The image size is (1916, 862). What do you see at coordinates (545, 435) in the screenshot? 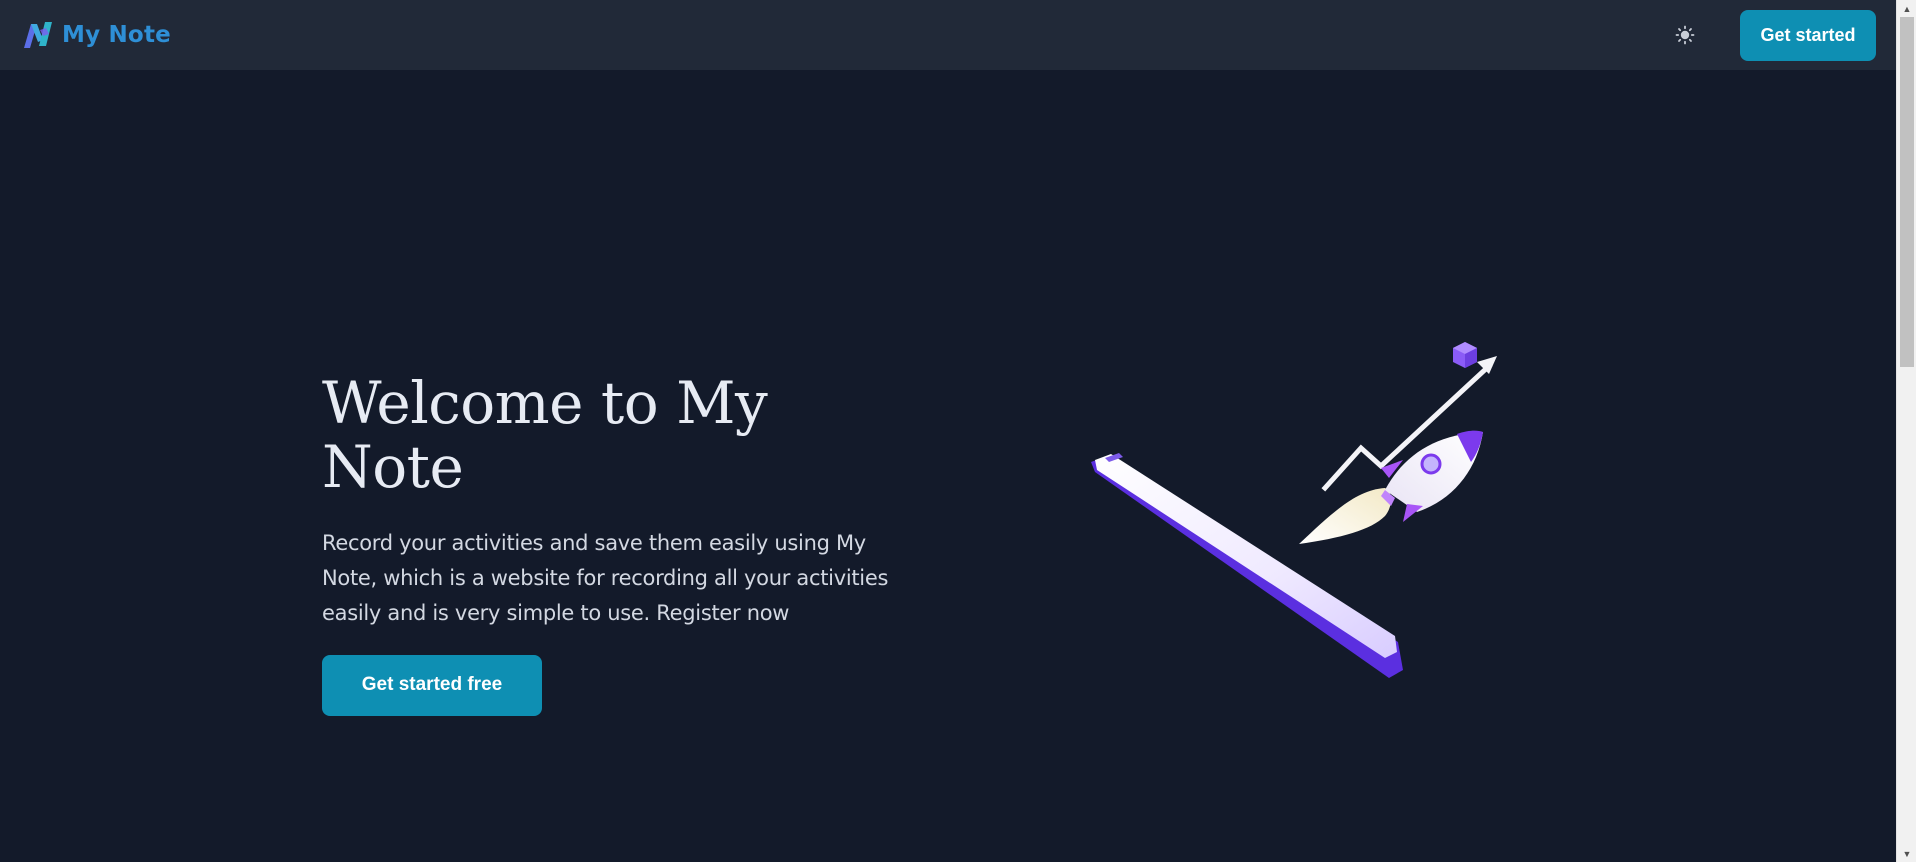
I see `hero-title: Welcome to My Note` at bounding box center [545, 435].